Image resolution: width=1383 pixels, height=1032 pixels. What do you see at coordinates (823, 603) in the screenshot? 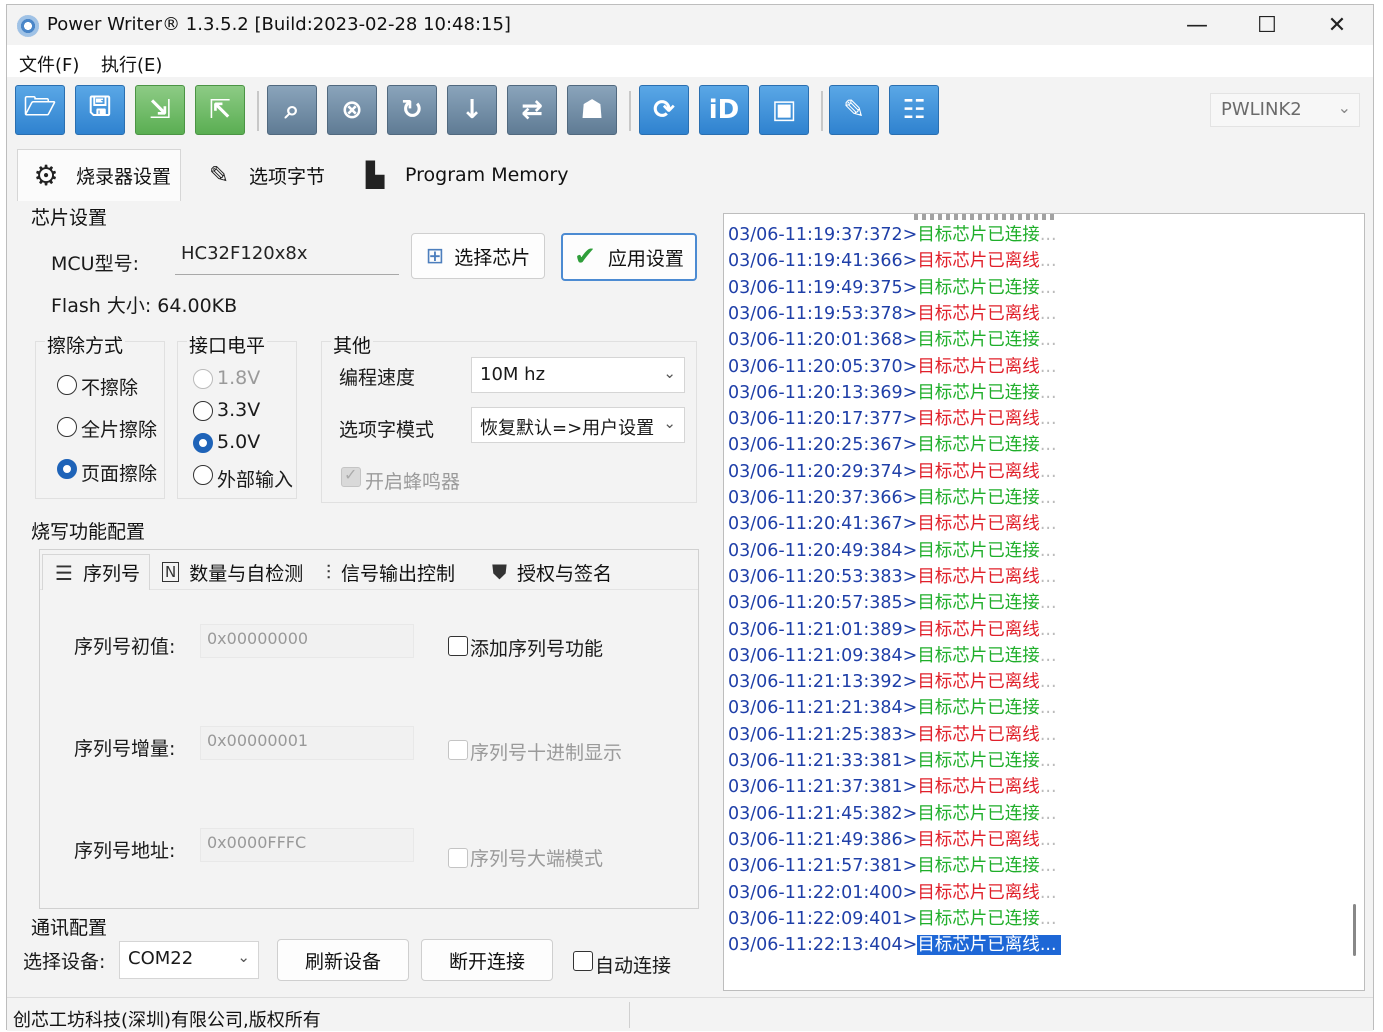
I see `log-timestamp: 03/06-11:20:57:385>` at bounding box center [823, 603].